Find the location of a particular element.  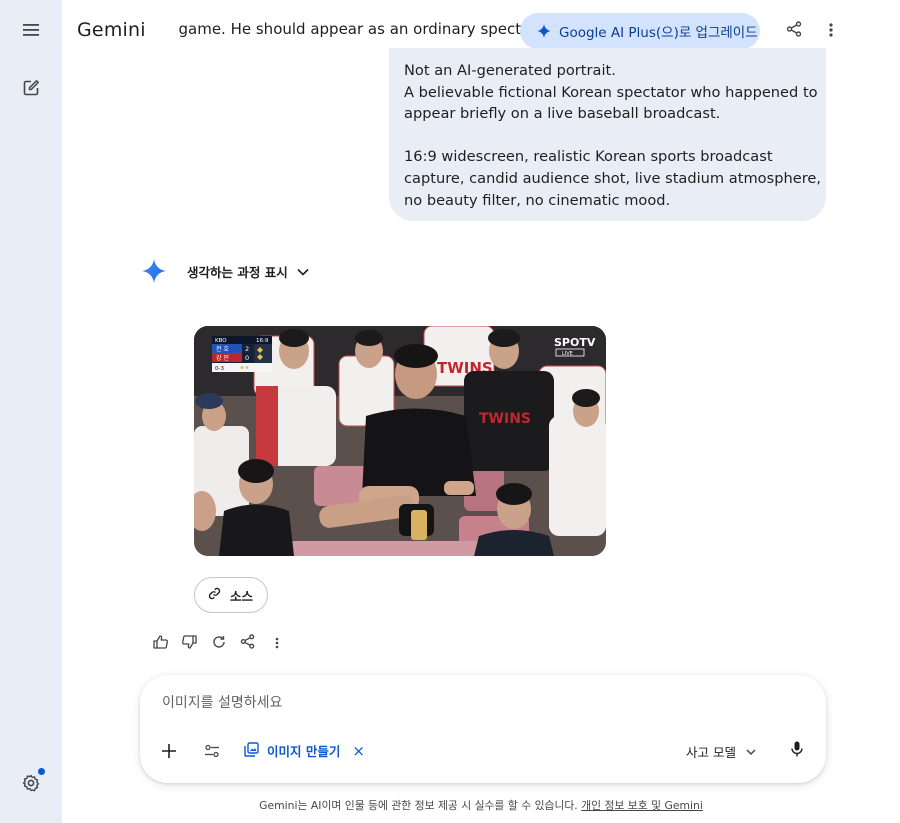

regenerate-button is located at coordinates (218, 643).